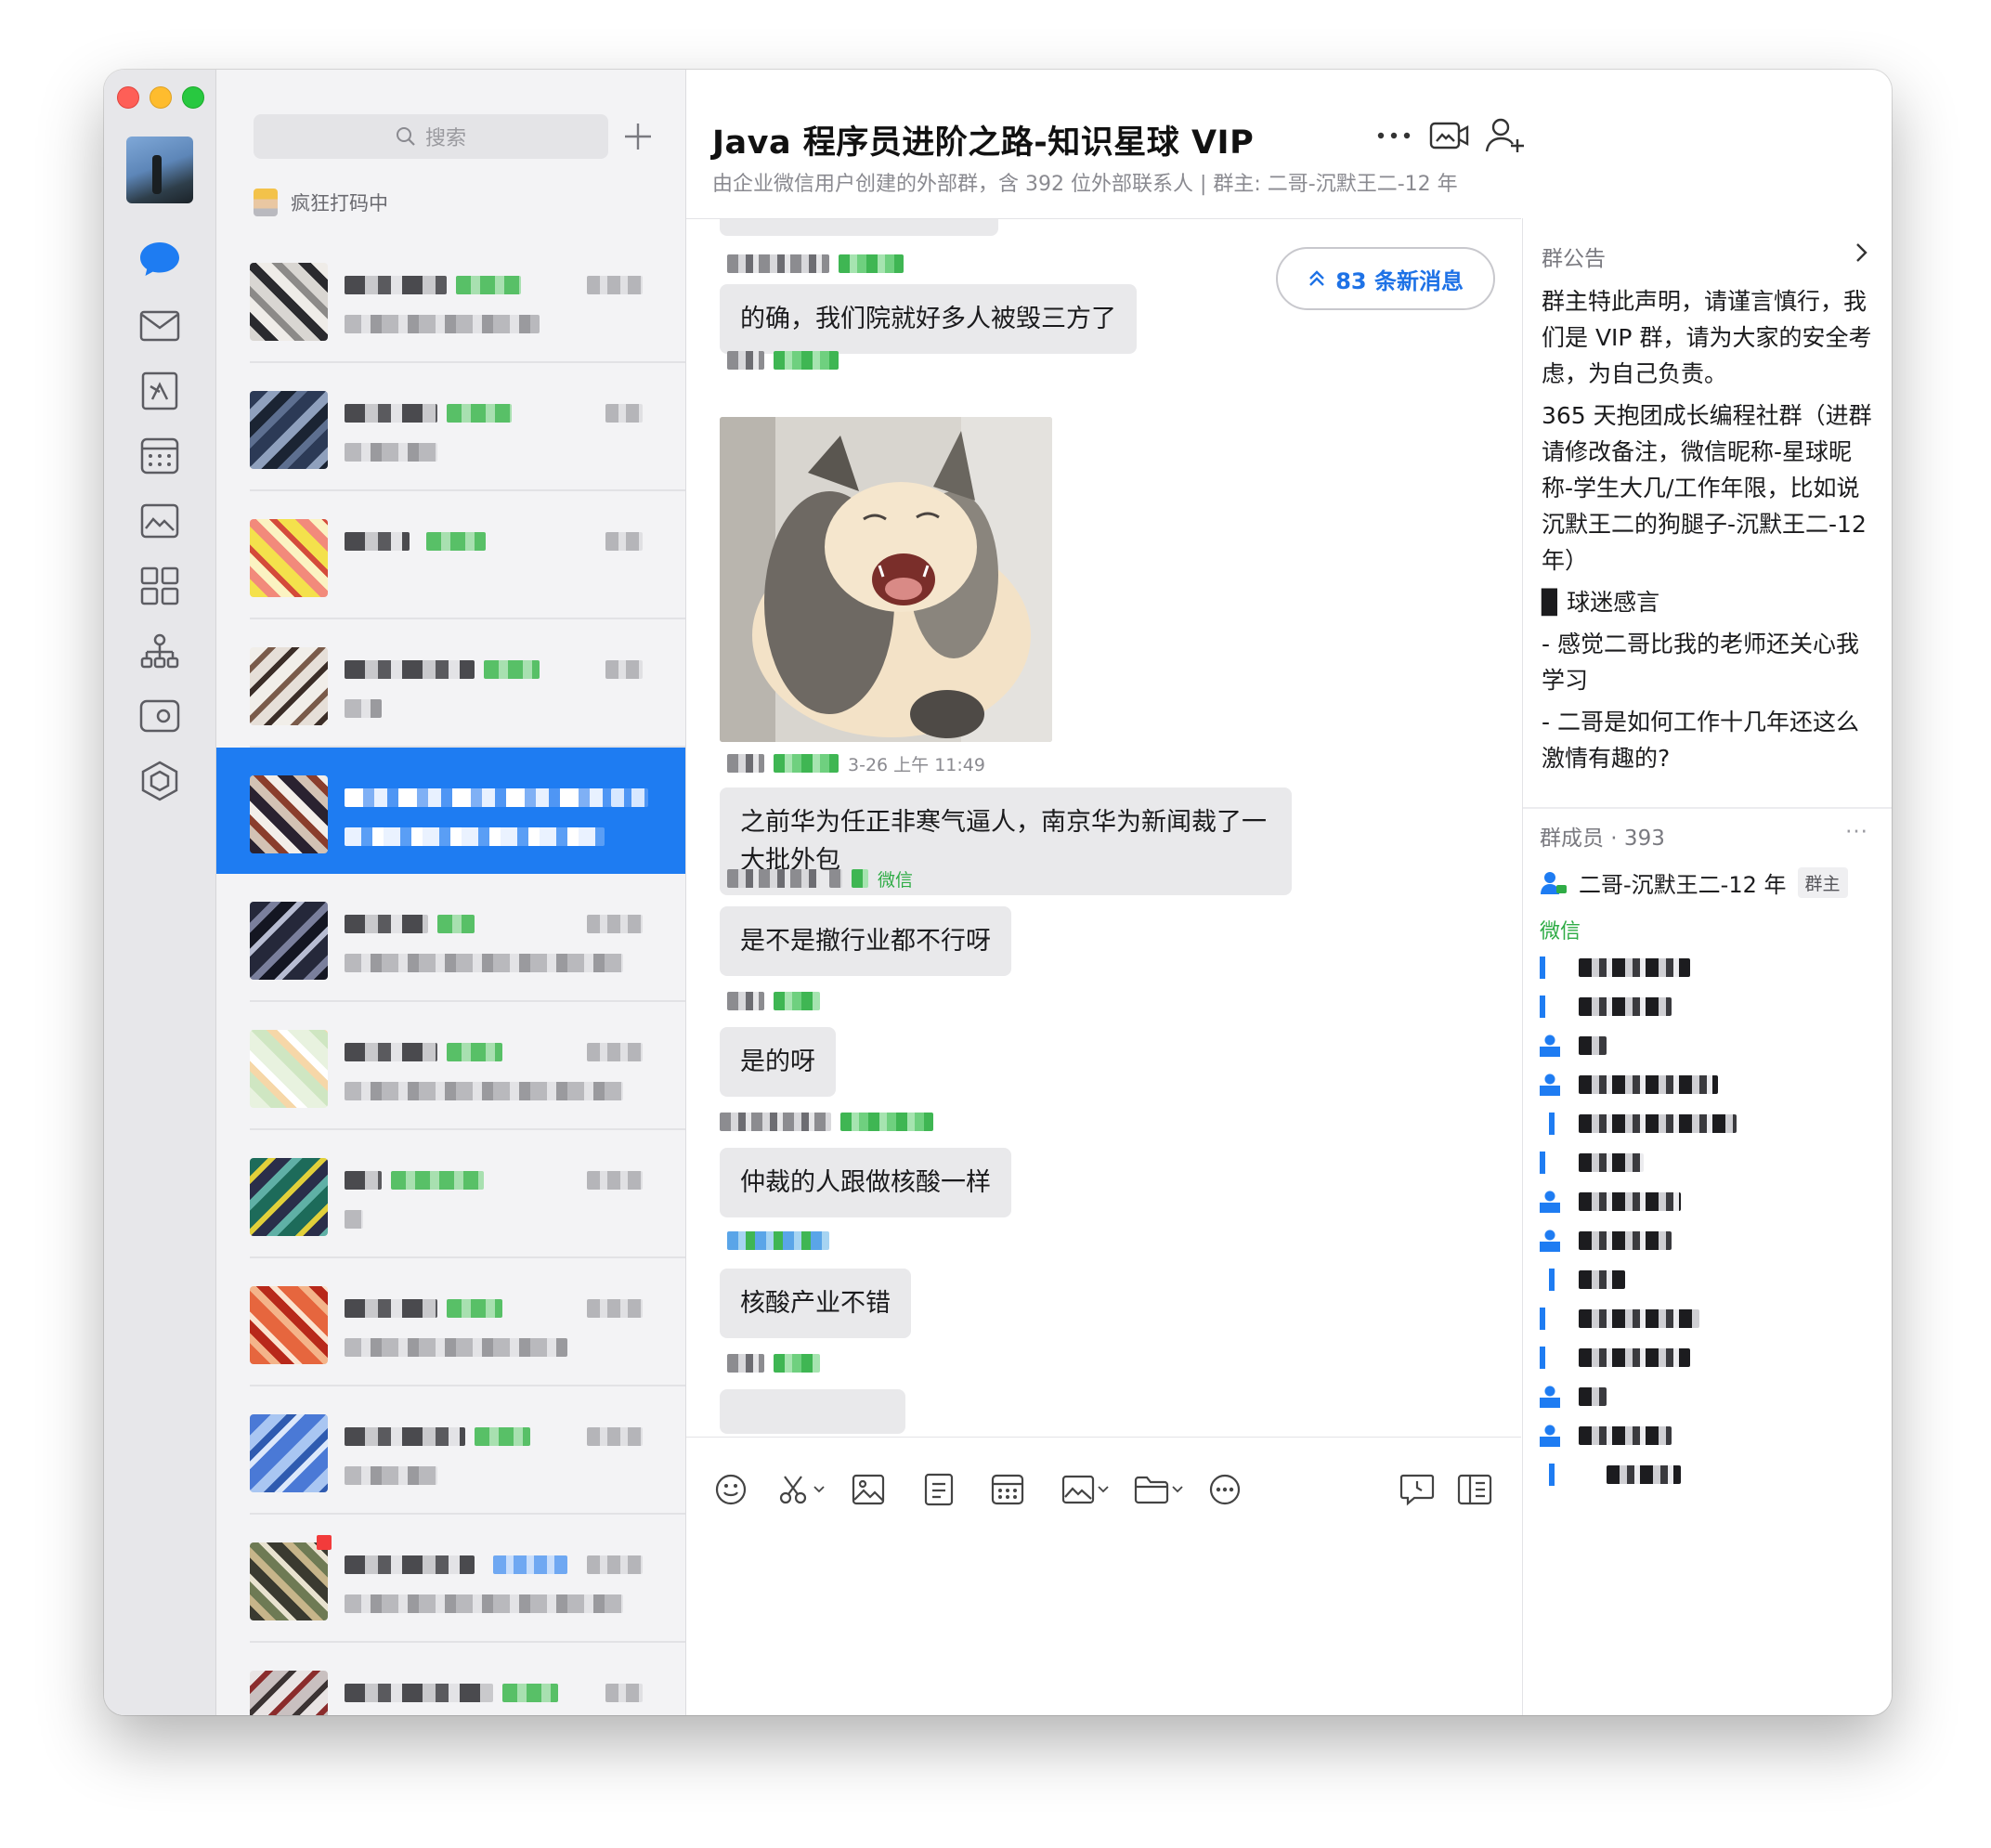 The width and height of the screenshot is (1991, 1848). I want to click on sidebar-toggle-button, so click(1474, 1490).